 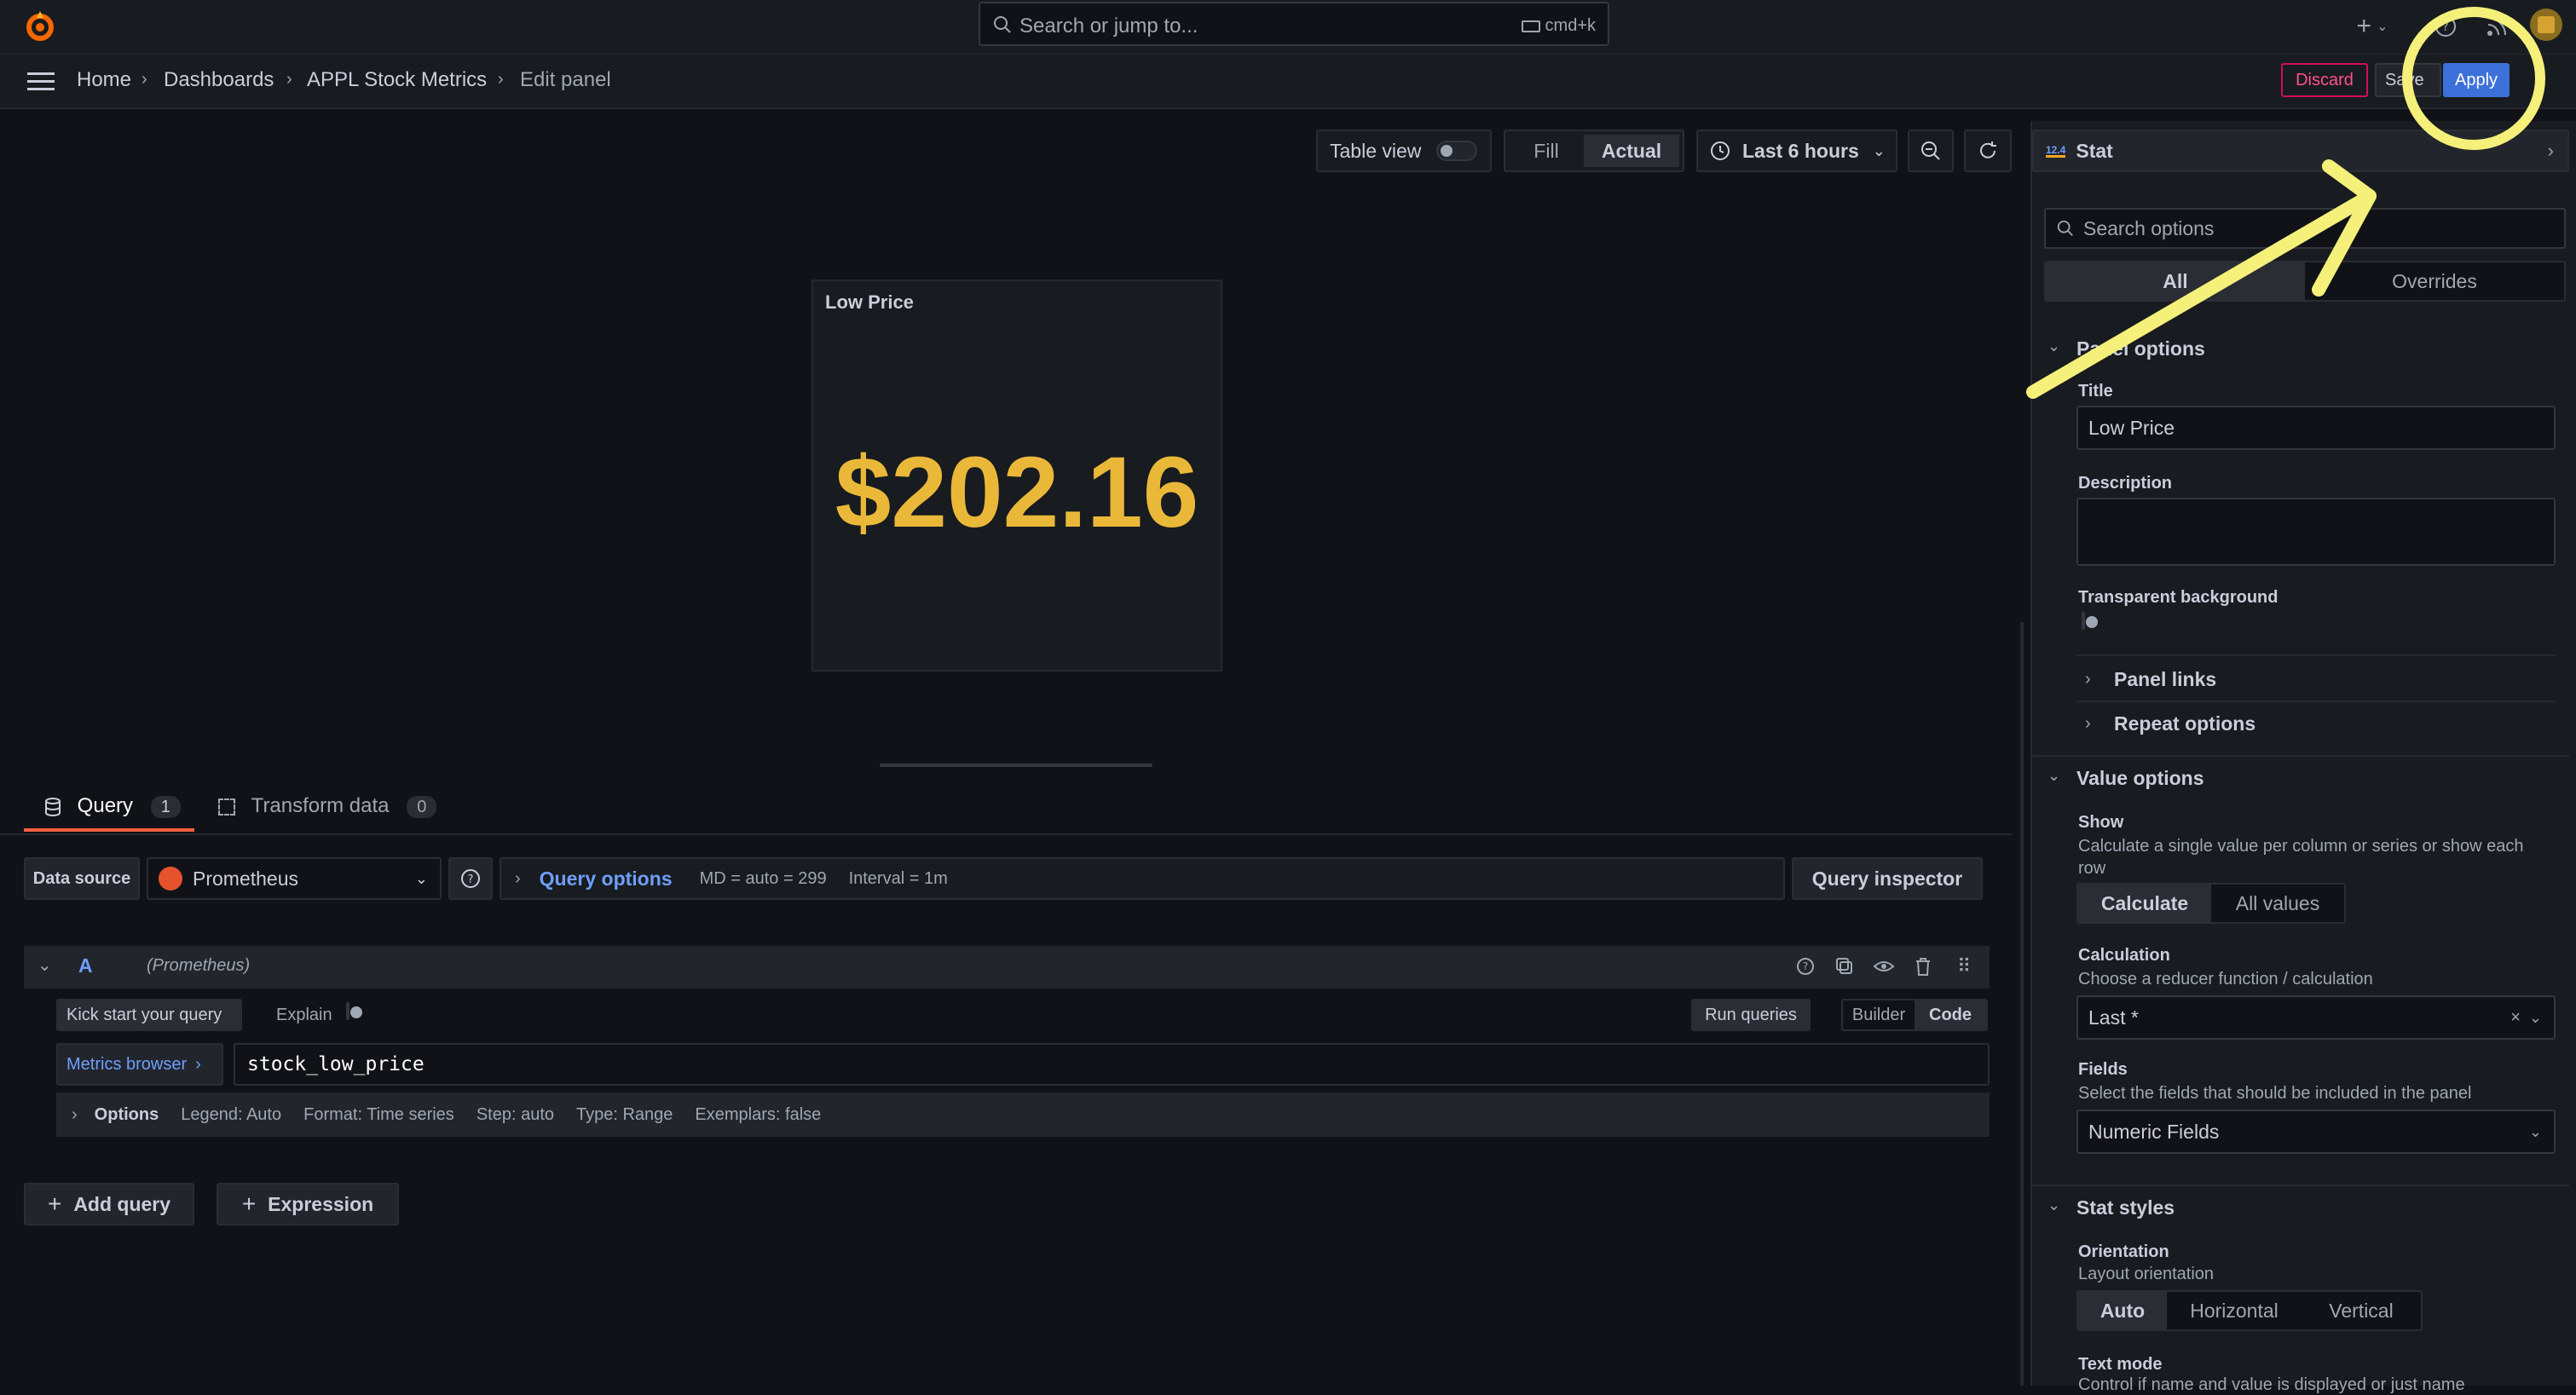 I want to click on orientation-vertical: Vertical, so click(x=2361, y=1310).